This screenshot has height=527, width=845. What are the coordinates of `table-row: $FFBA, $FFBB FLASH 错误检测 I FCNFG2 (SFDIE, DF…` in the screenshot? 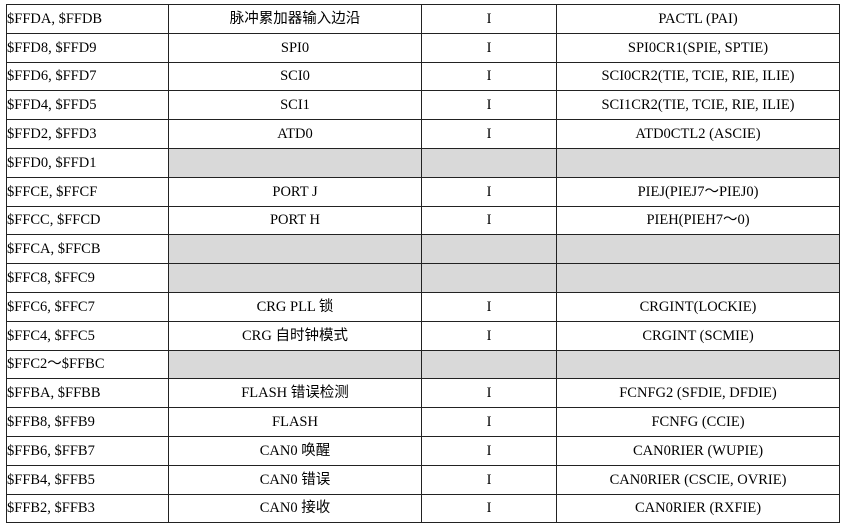 It's located at (423, 393).